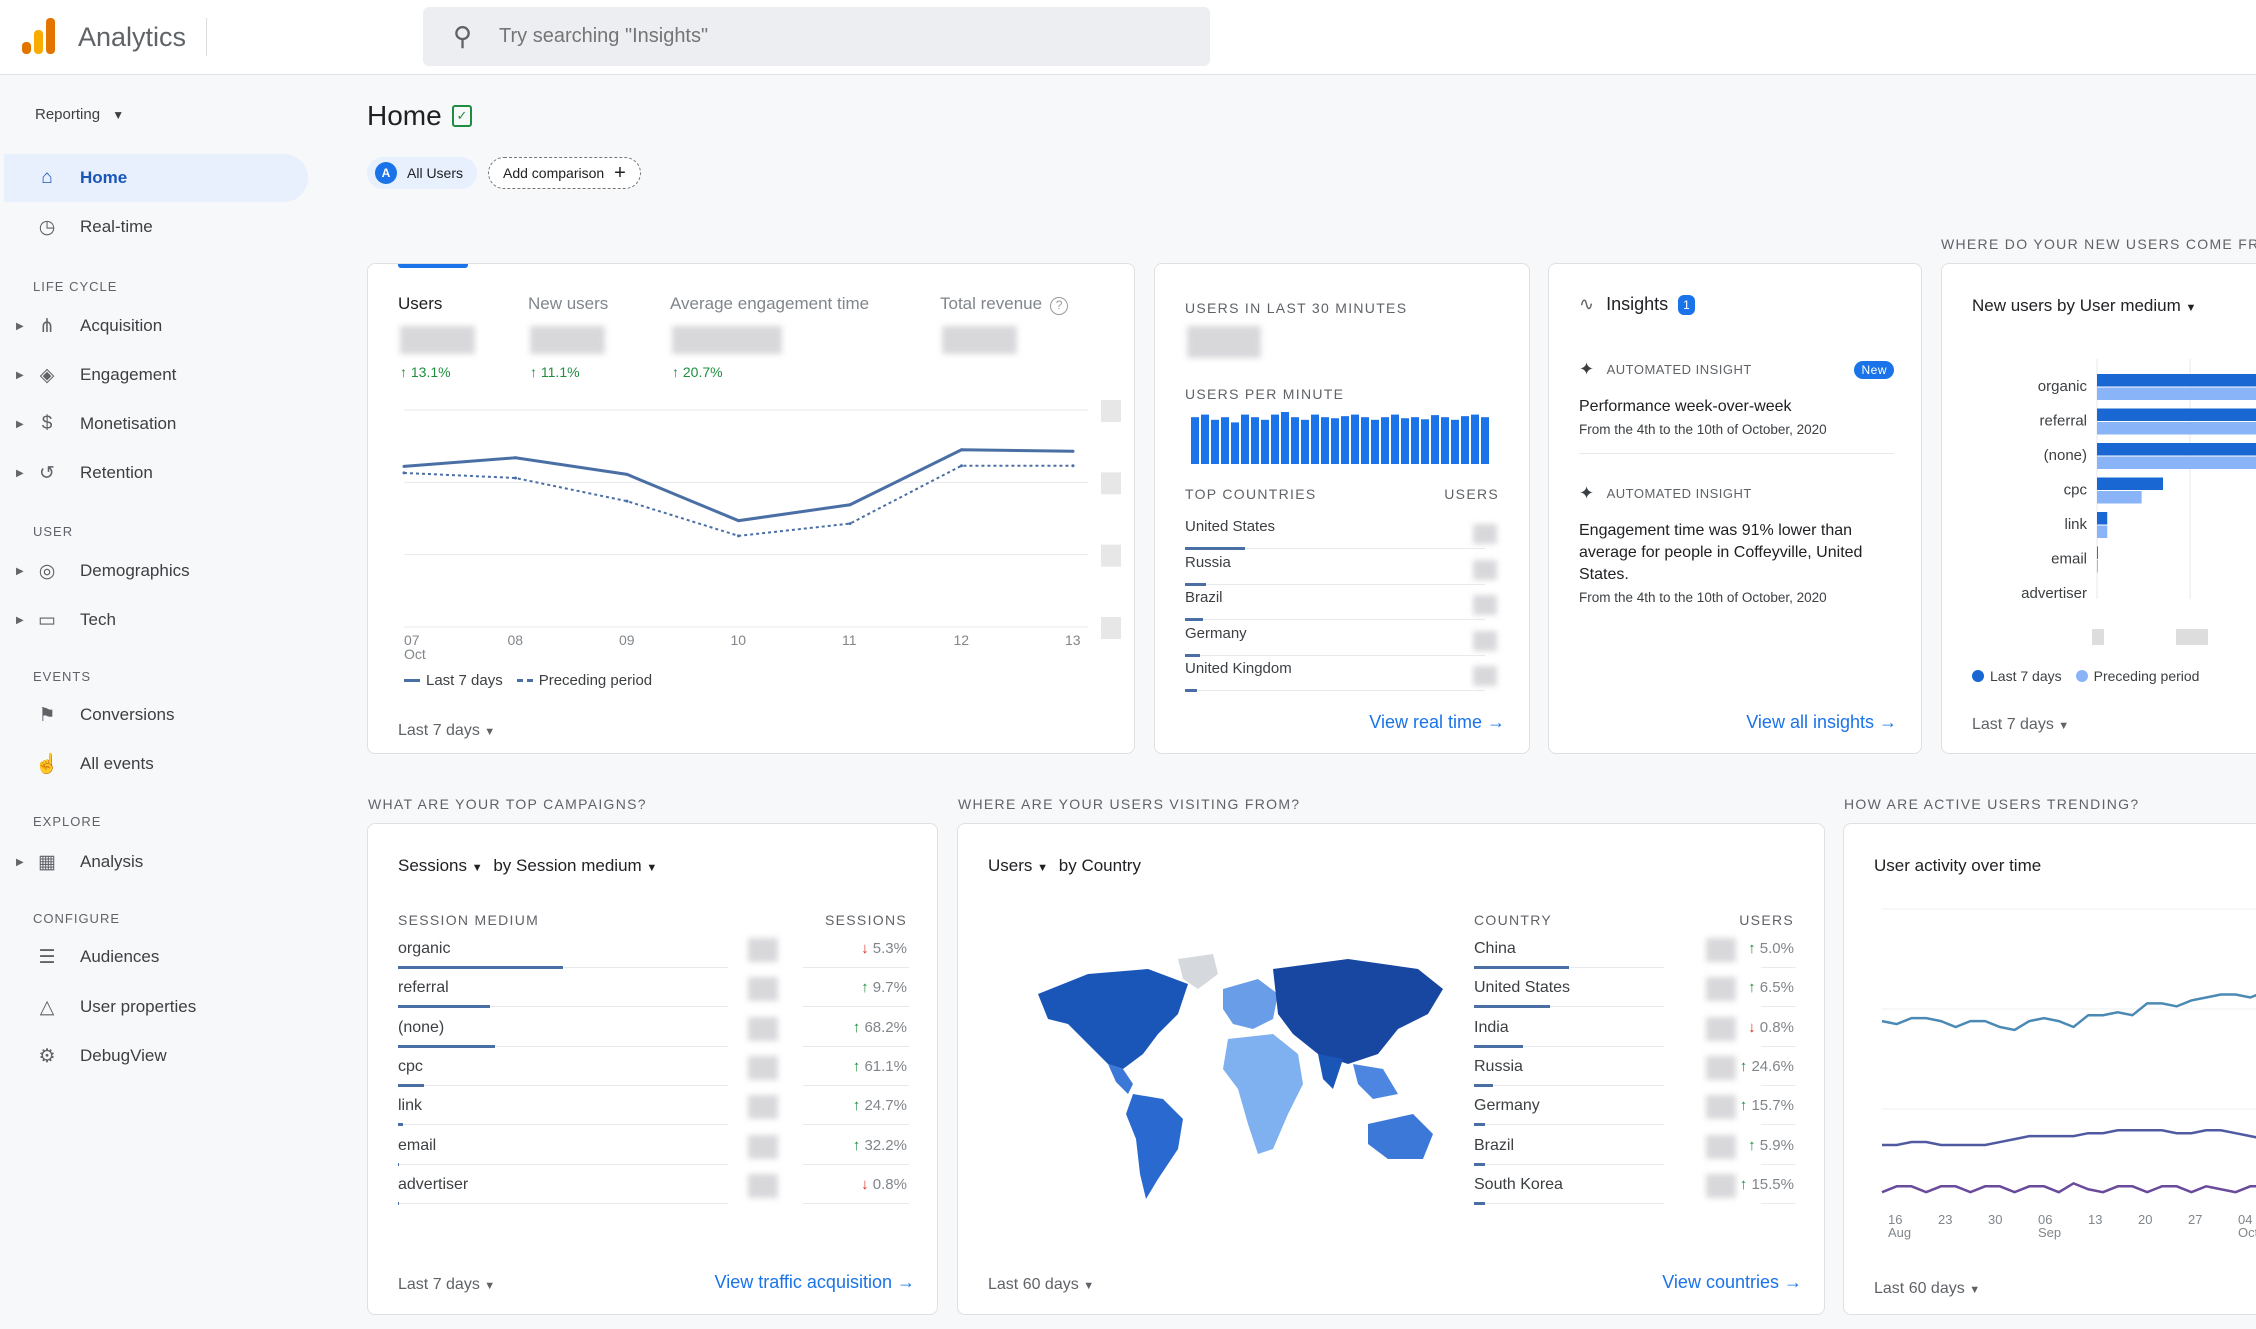 The width and height of the screenshot is (2256, 1329). I want to click on sidebar-item-retention: ▶ ↺ Retention, so click(156, 473).